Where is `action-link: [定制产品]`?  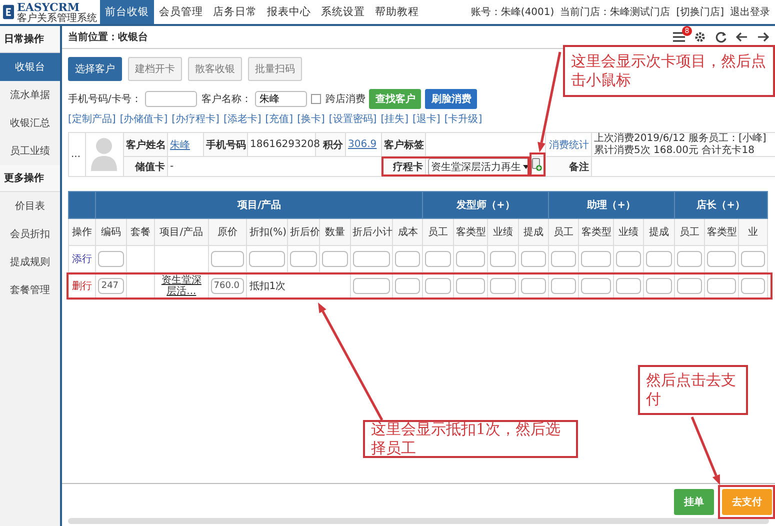
action-link: [定制产品] is located at coordinates (92, 119).